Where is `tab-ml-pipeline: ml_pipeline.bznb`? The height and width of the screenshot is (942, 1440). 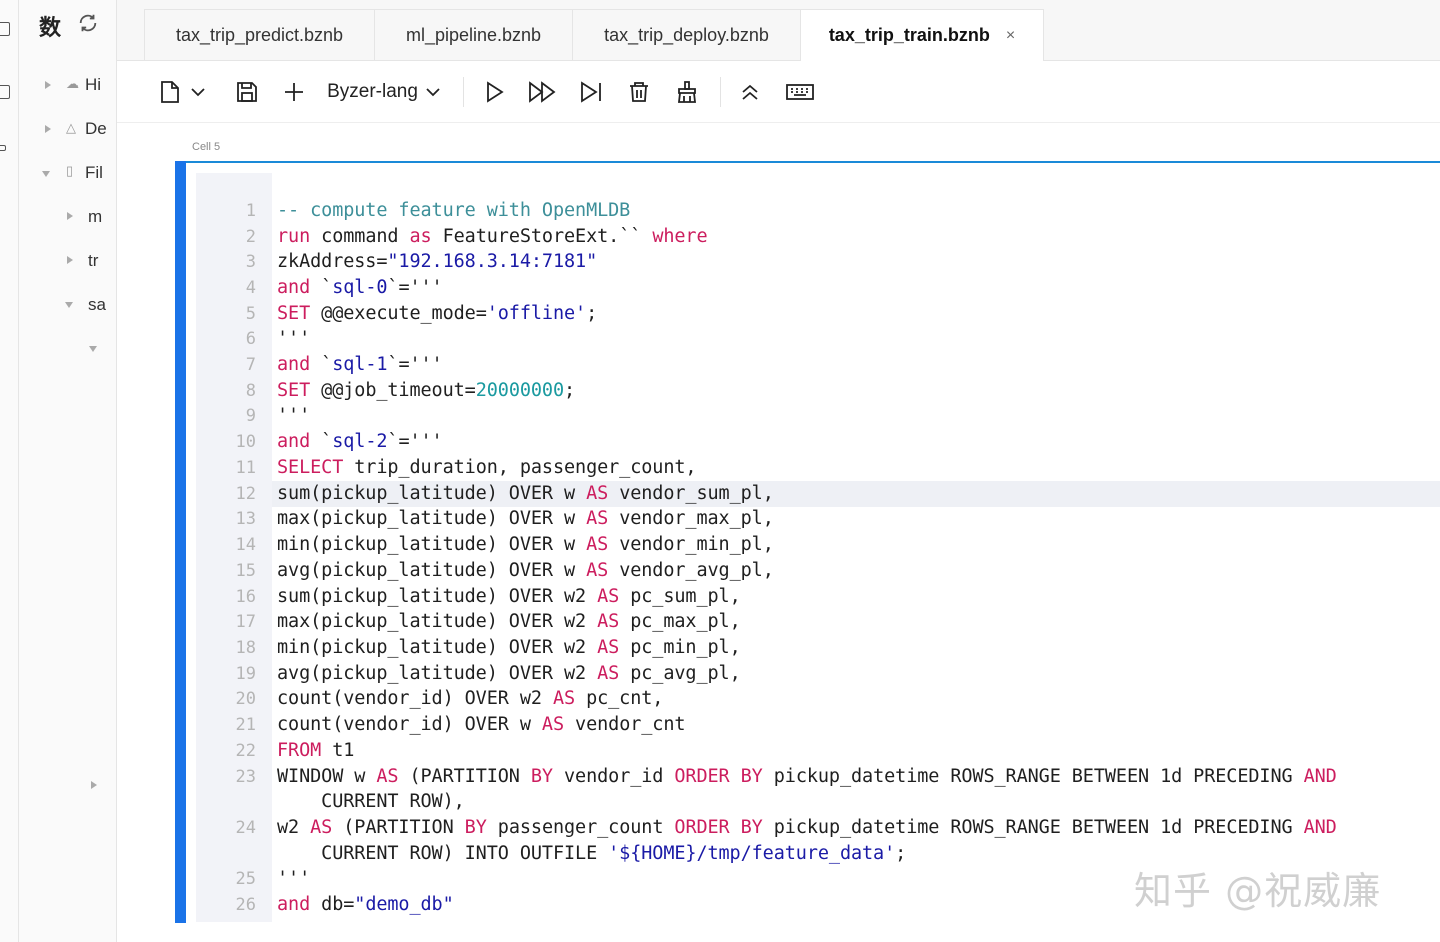
tab-ml-pipeline: ml_pipeline.bznb is located at coordinates (473, 34).